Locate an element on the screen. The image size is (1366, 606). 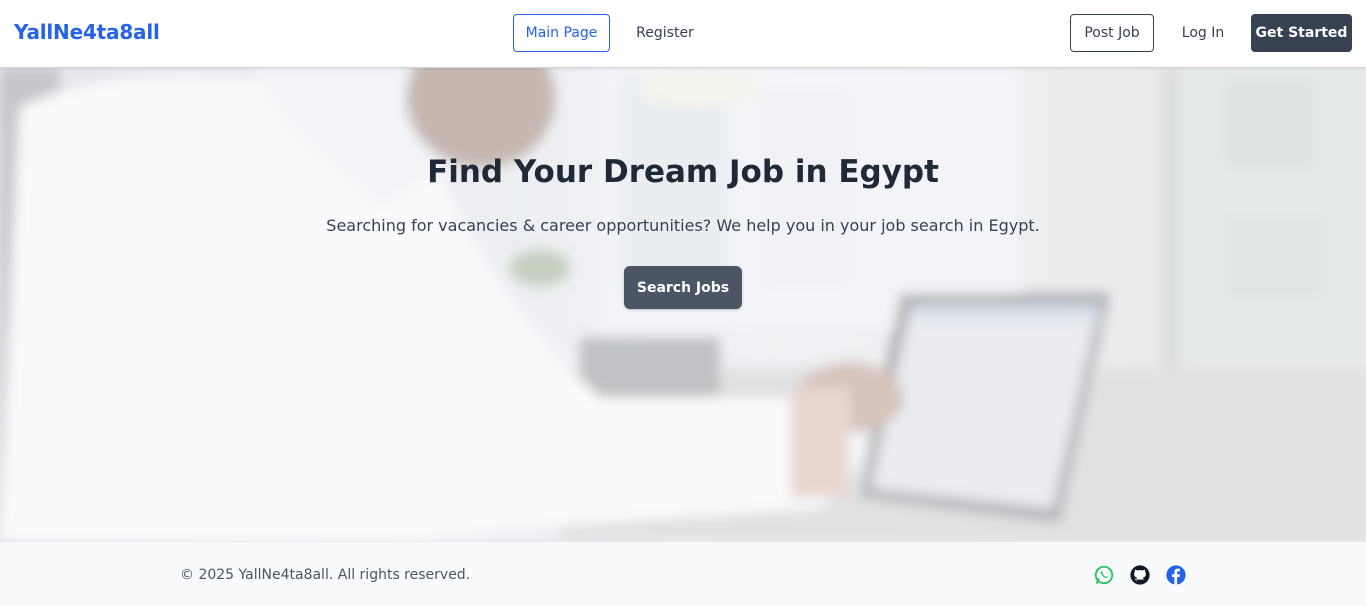
log-in-link: Log In is located at coordinates (1203, 33).